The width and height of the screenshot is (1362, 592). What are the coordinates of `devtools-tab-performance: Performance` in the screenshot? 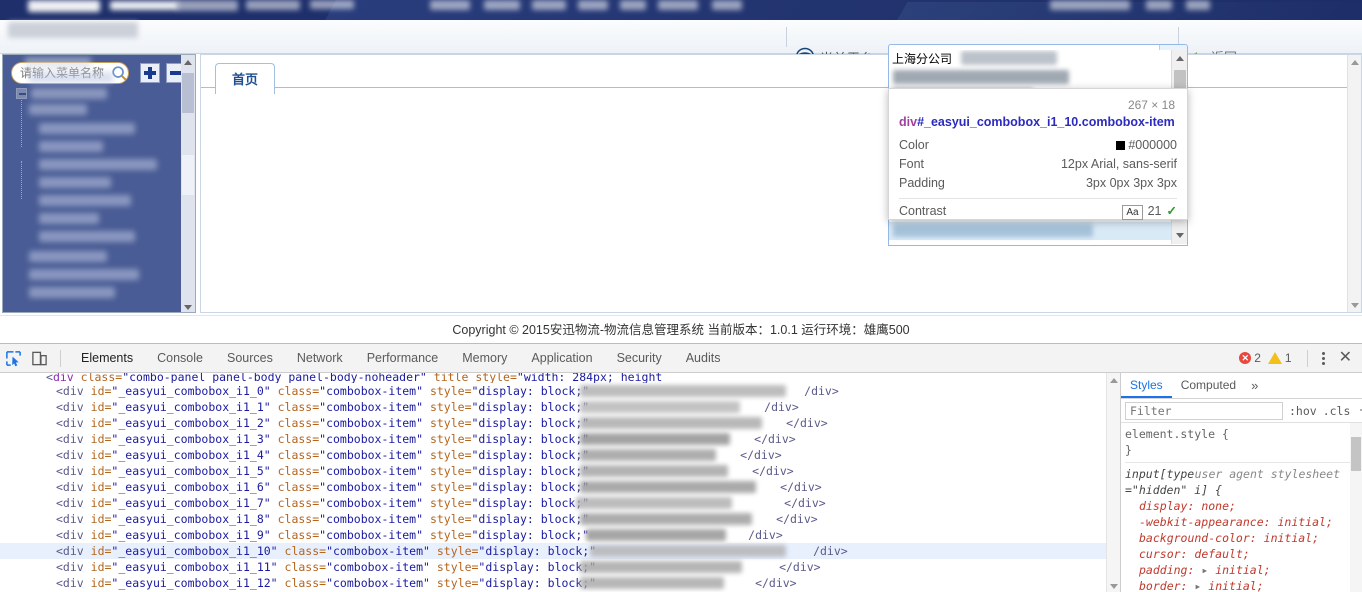 It's located at (403, 358).